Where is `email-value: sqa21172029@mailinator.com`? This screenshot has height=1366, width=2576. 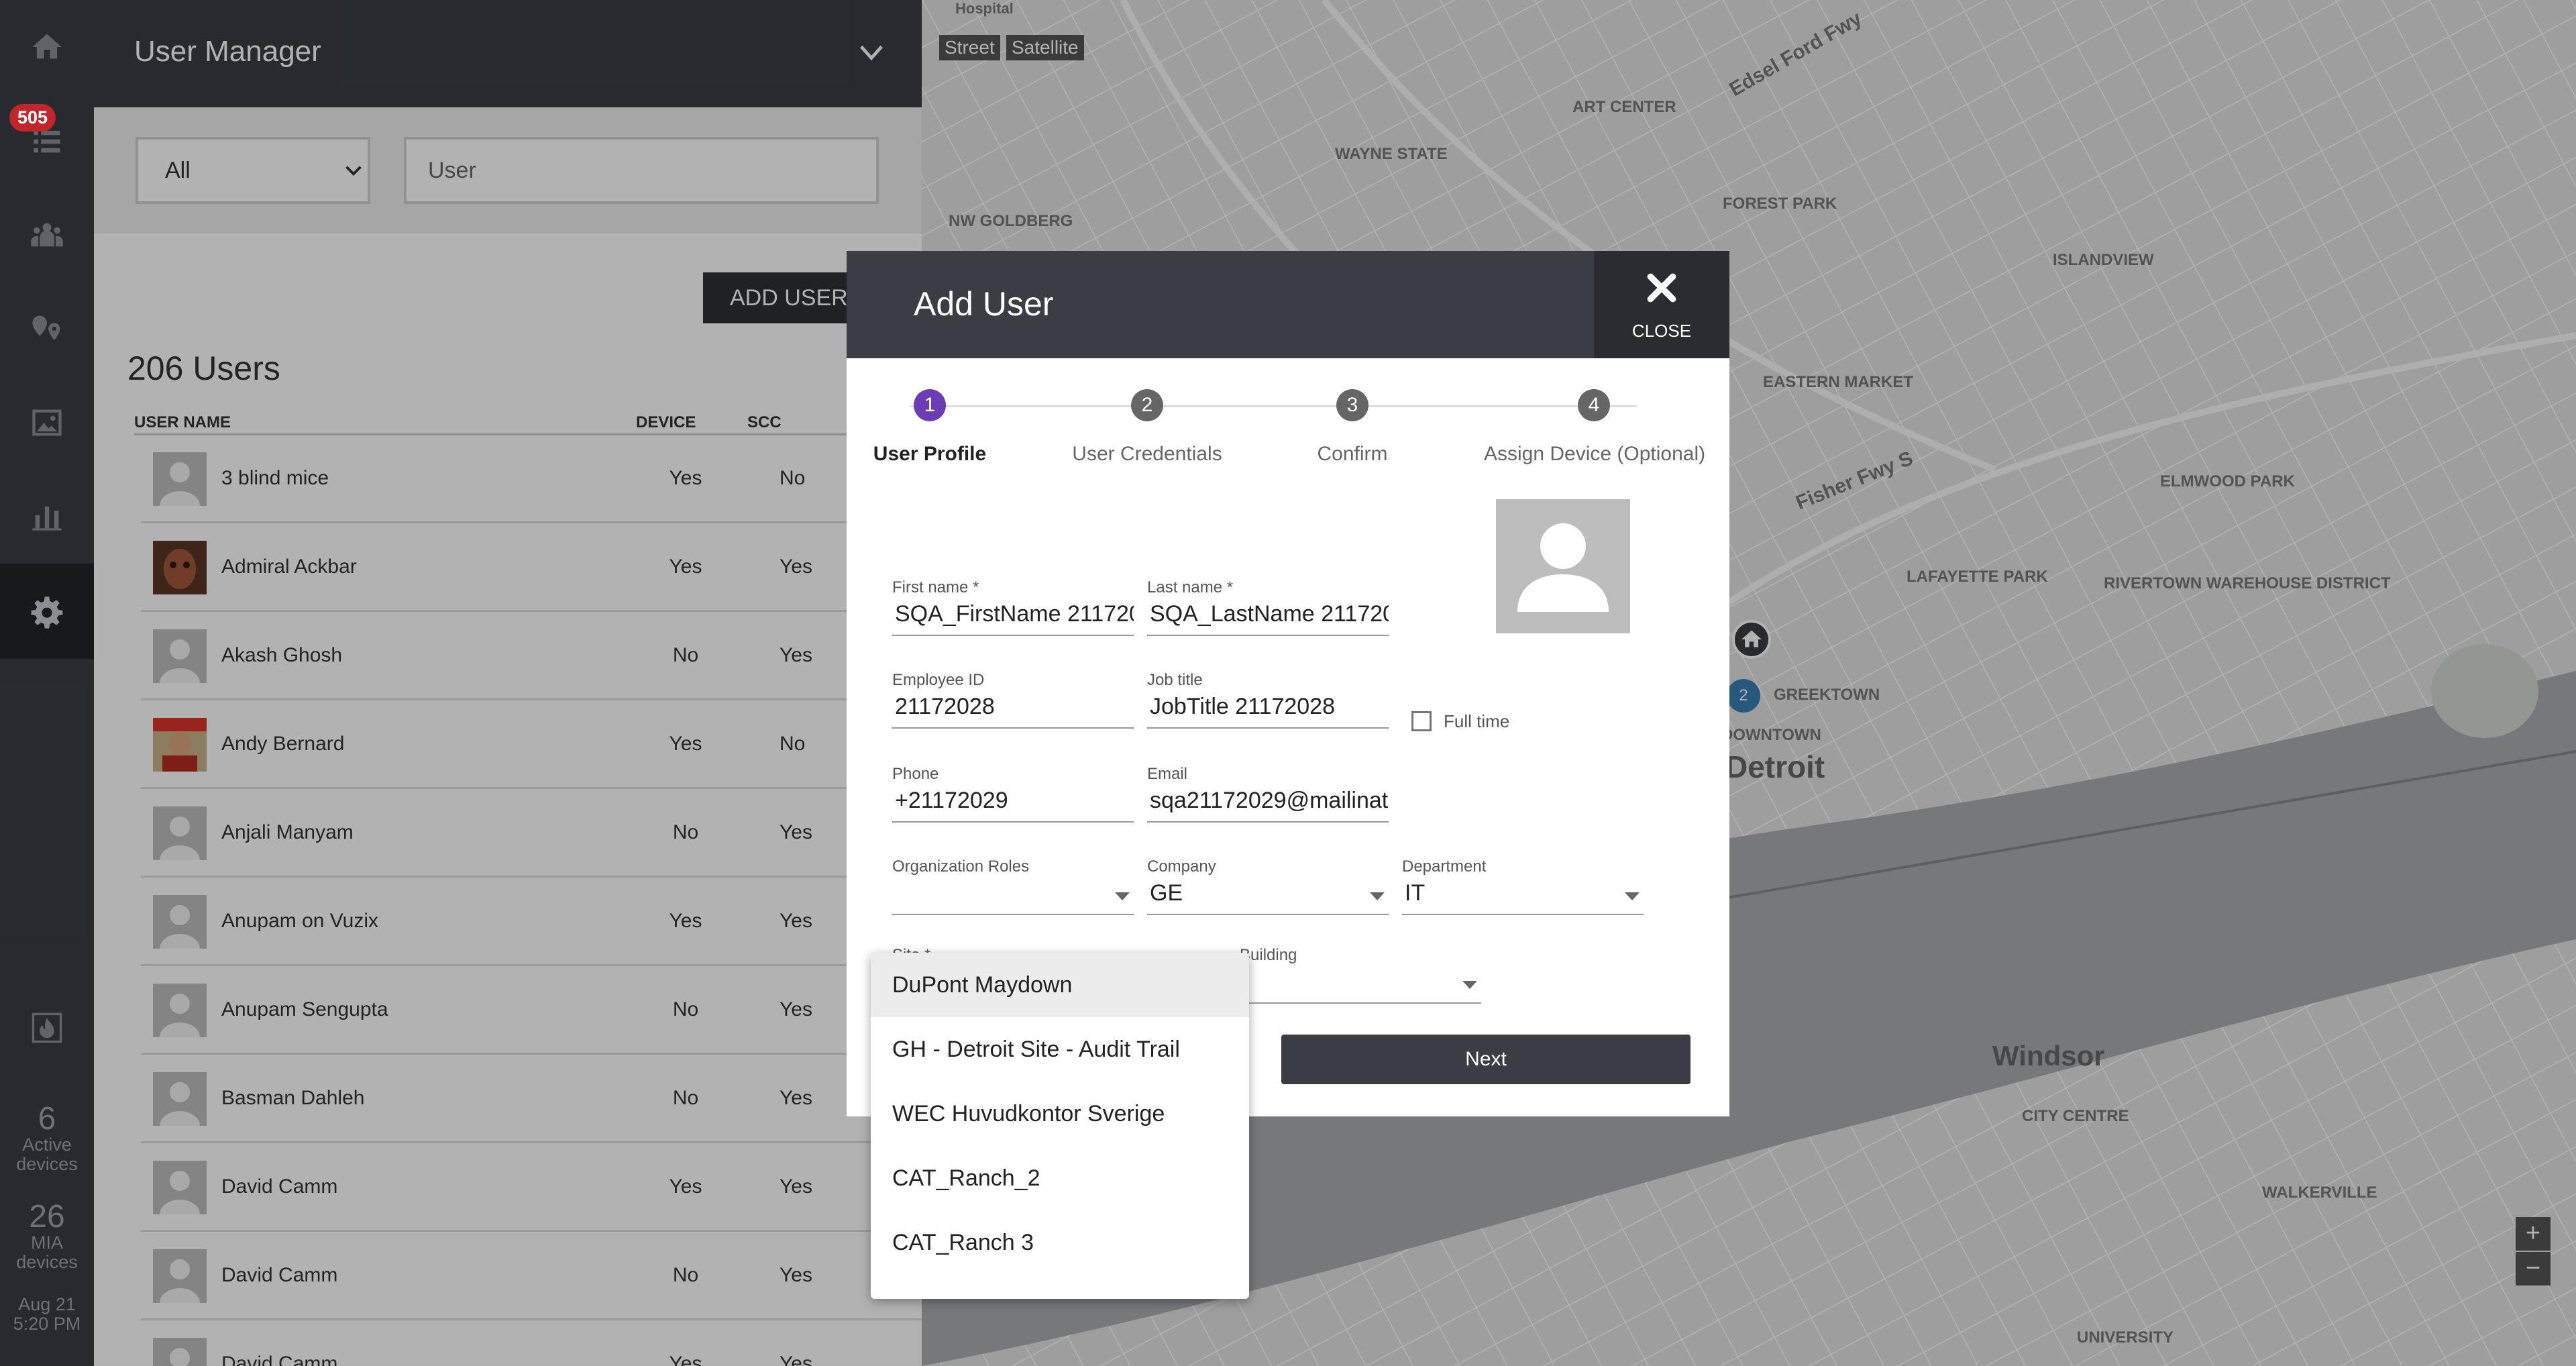
email-value: sqa21172029@mailinator.com is located at coordinates (1269, 801).